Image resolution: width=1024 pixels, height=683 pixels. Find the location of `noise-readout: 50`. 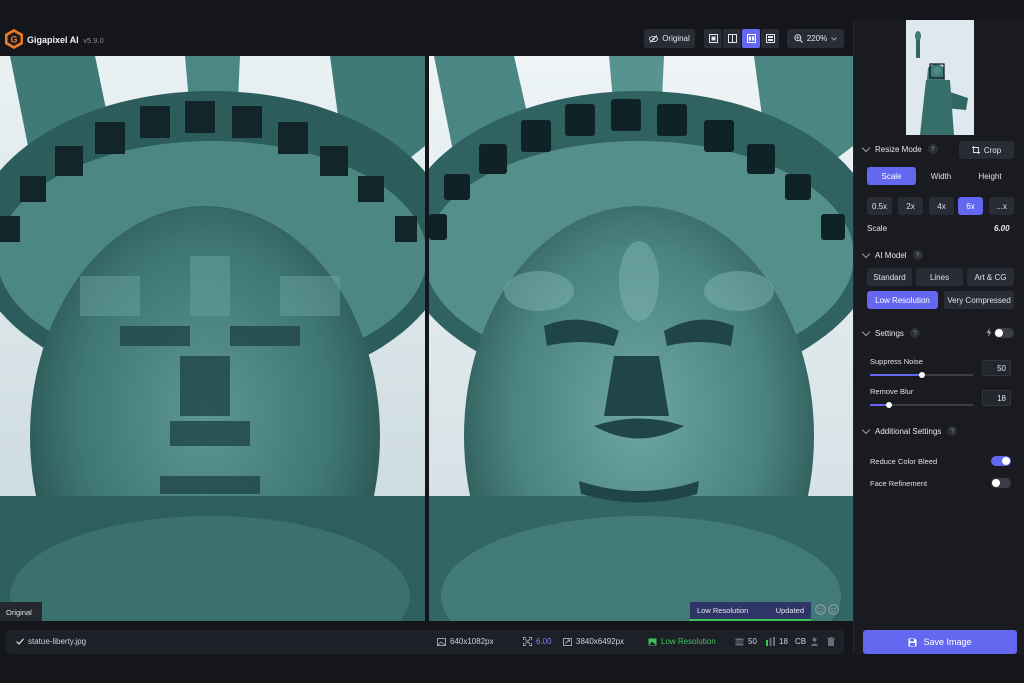

noise-readout: 50 is located at coordinates (746, 641).